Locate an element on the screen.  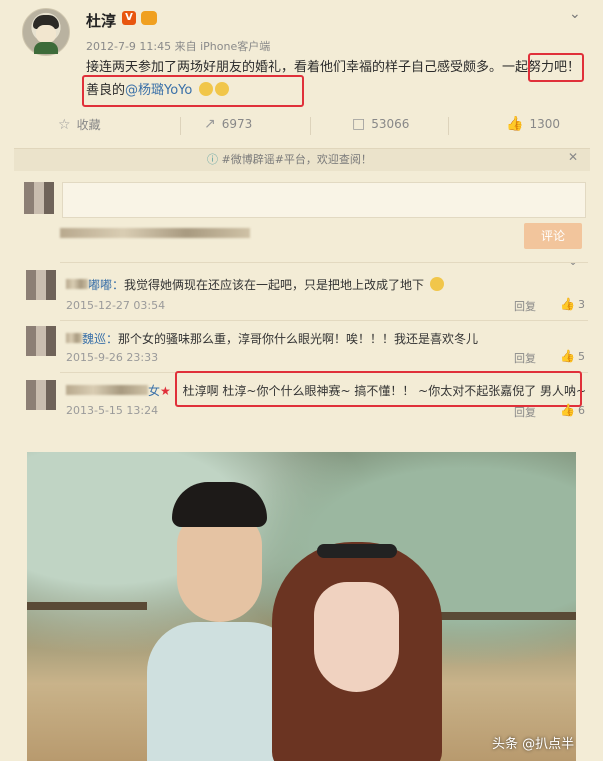
verified-badge-icon: V is located at coordinates (129, 18).